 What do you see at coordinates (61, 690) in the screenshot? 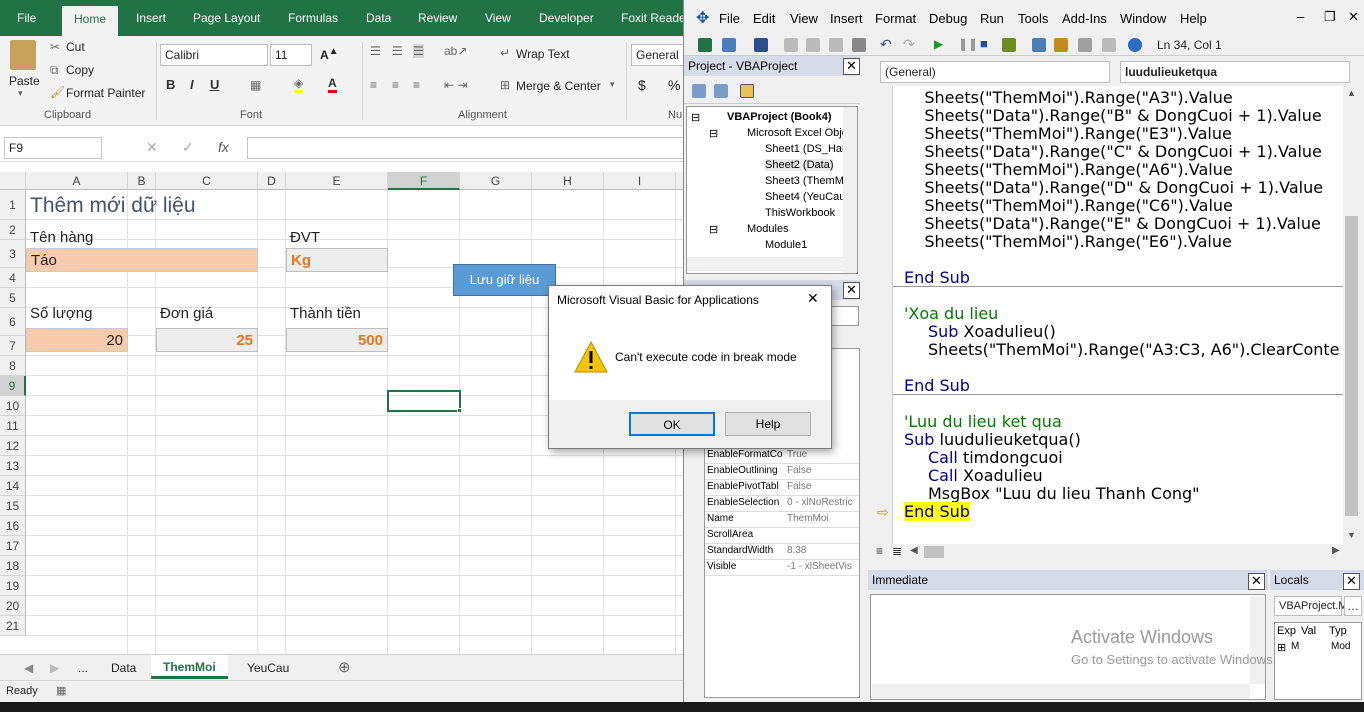
I see `macro-record-icon: ▦` at bounding box center [61, 690].